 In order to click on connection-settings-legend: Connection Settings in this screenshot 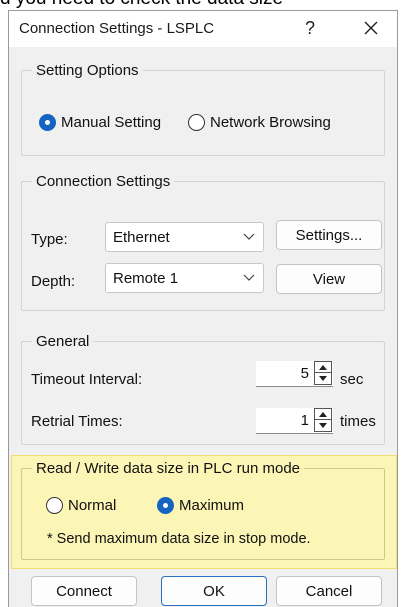, I will do `click(103, 181)`.